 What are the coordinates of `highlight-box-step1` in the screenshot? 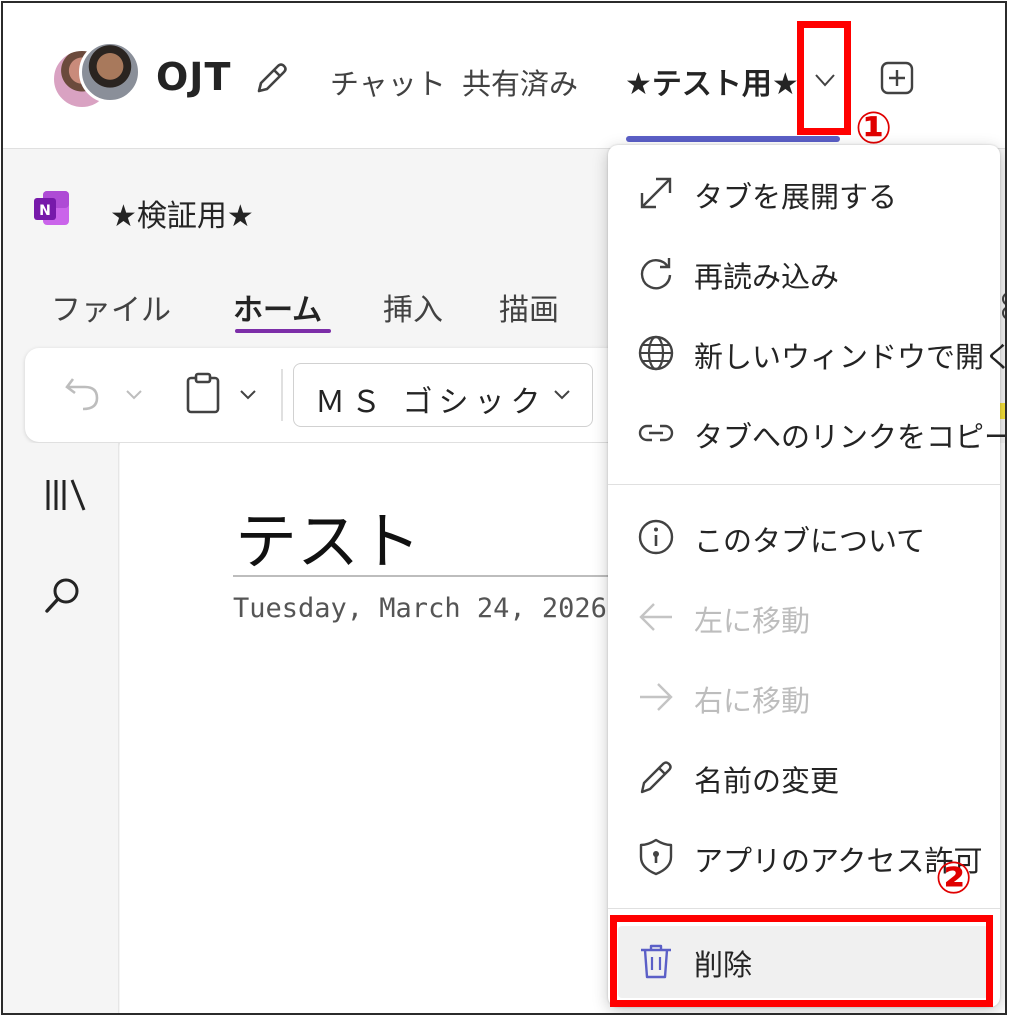 It's located at (824, 78).